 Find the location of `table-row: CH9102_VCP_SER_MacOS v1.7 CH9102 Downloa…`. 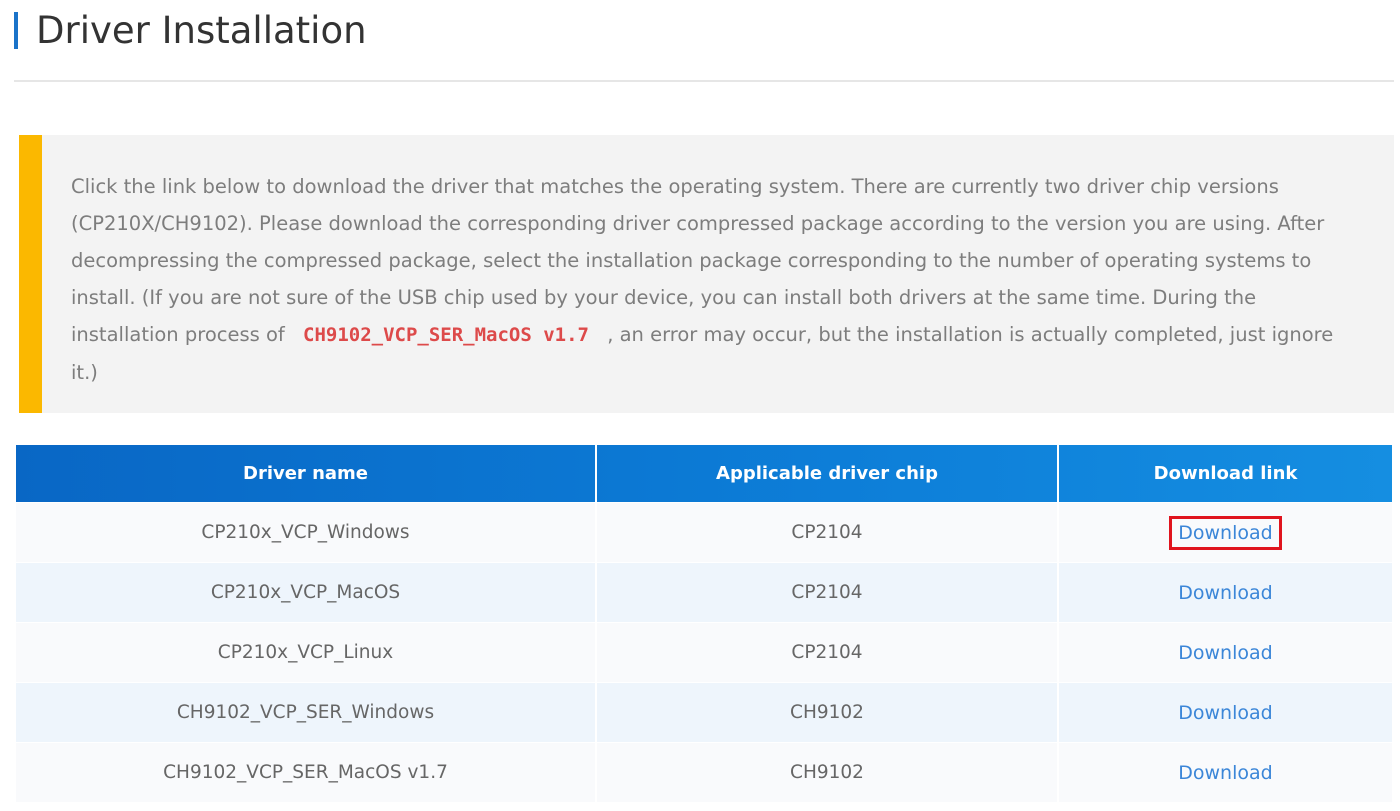

table-row: CH9102_VCP_SER_MacOS v1.7 CH9102 Downloa… is located at coordinates (704, 772).